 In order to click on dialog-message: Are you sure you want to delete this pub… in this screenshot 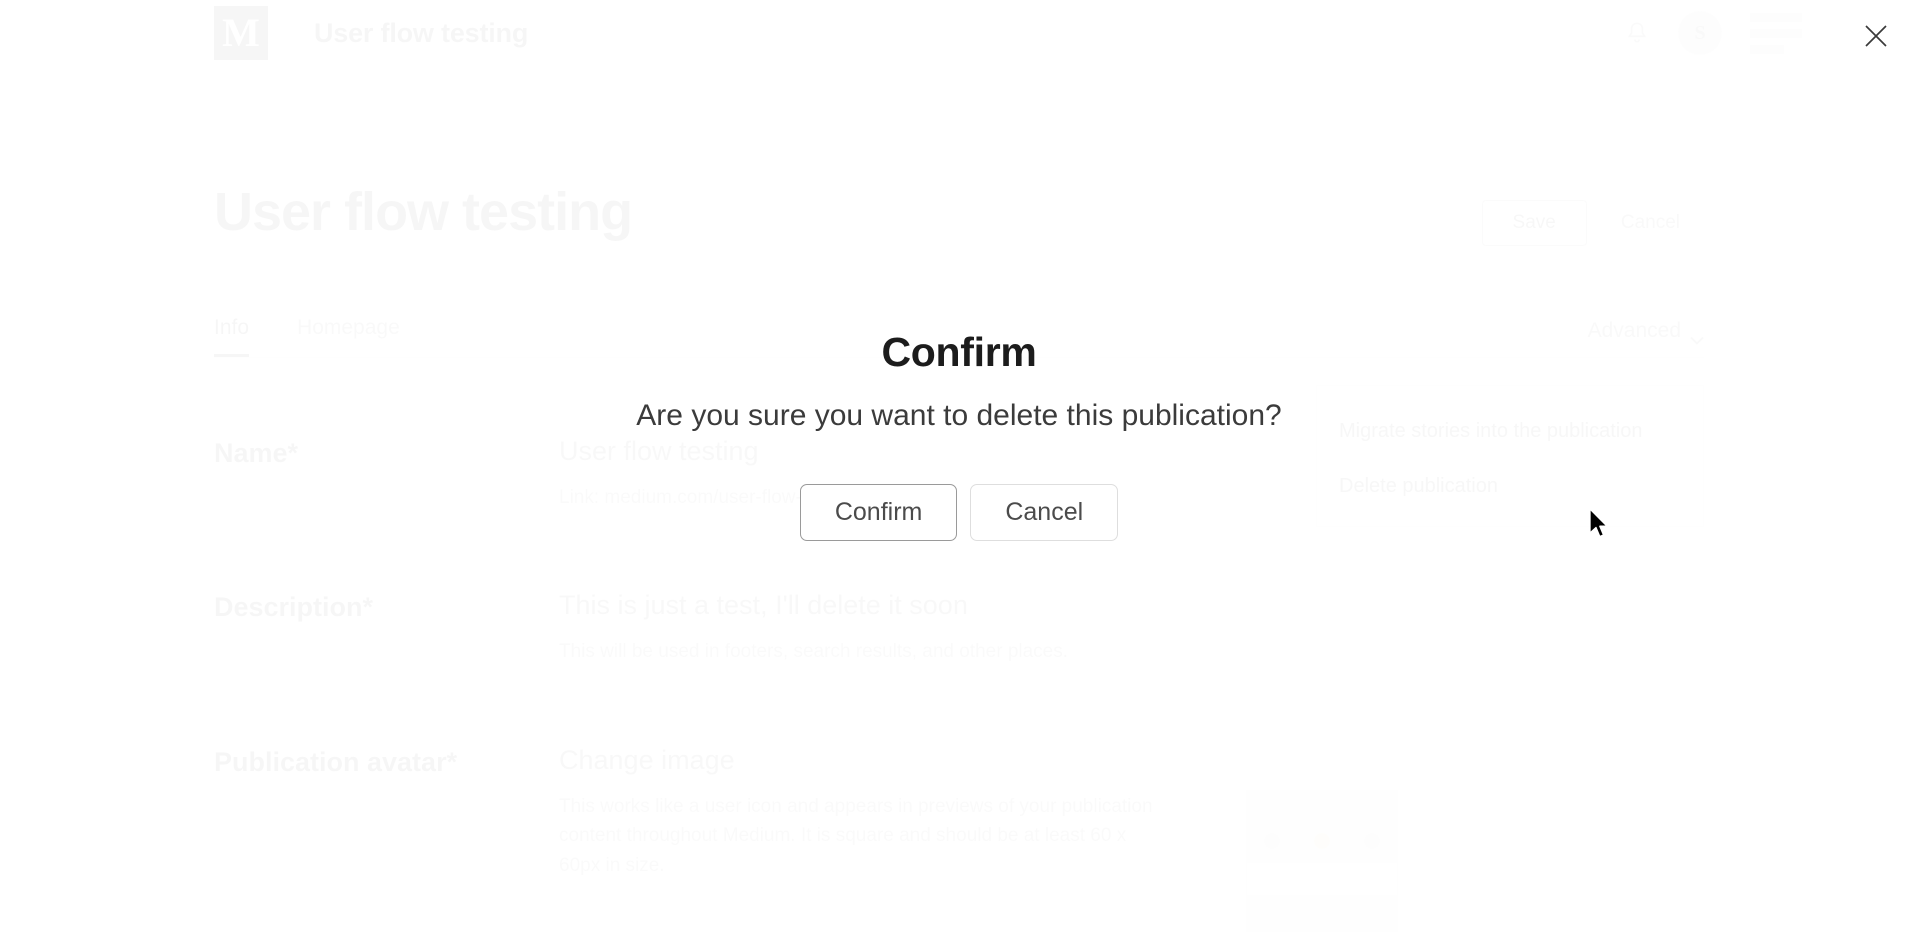, I will do `click(959, 416)`.